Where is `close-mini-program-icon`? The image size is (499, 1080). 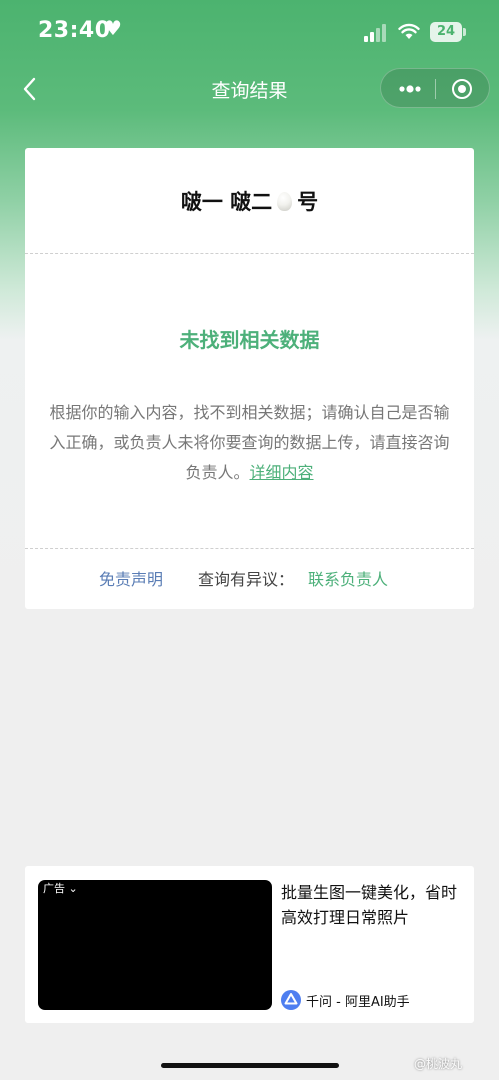
close-mini-program-icon is located at coordinates (462, 89).